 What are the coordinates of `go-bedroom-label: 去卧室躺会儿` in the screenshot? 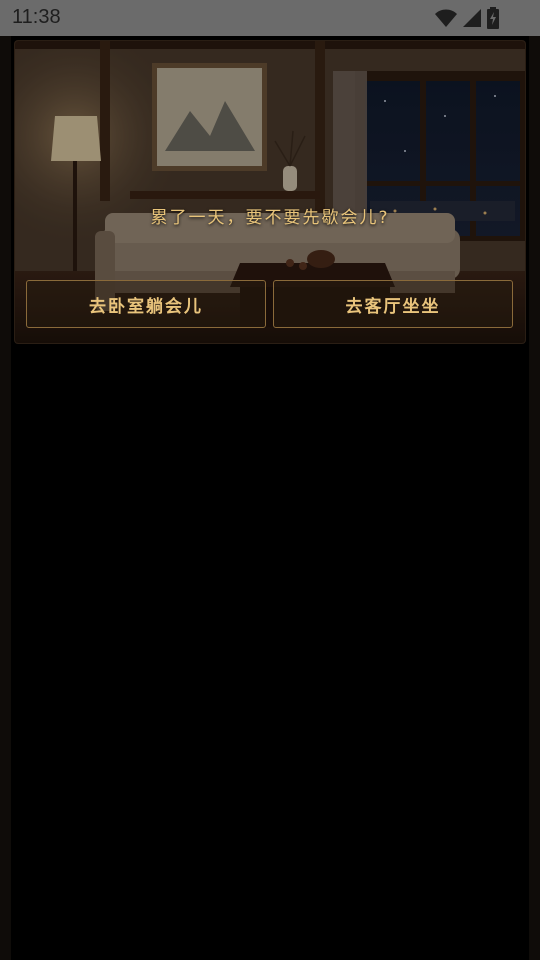 It's located at (146, 306).